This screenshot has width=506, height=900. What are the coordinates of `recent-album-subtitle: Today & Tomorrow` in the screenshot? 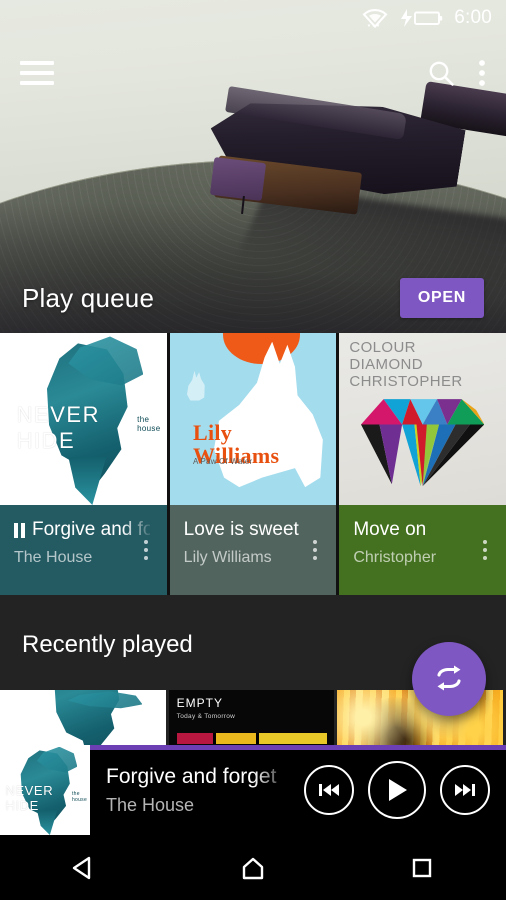 It's located at (206, 716).